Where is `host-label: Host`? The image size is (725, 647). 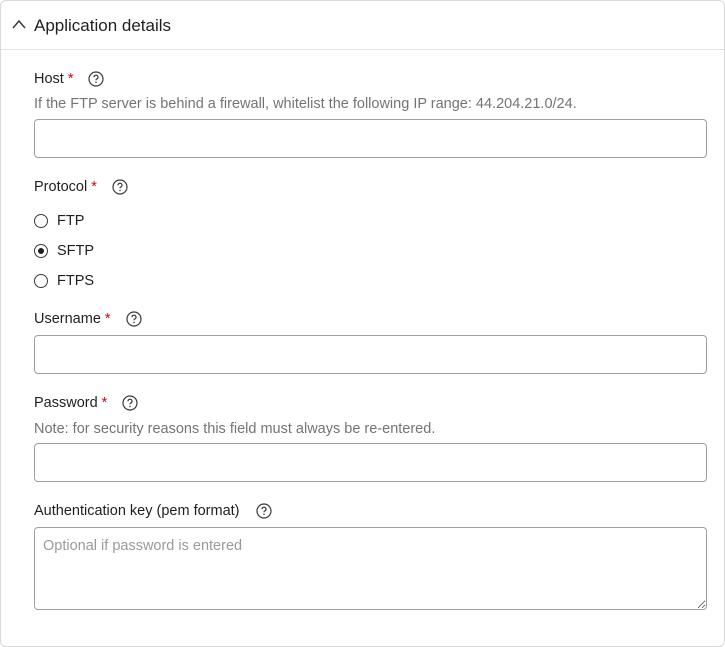
host-label: Host is located at coordinates (49, 79).